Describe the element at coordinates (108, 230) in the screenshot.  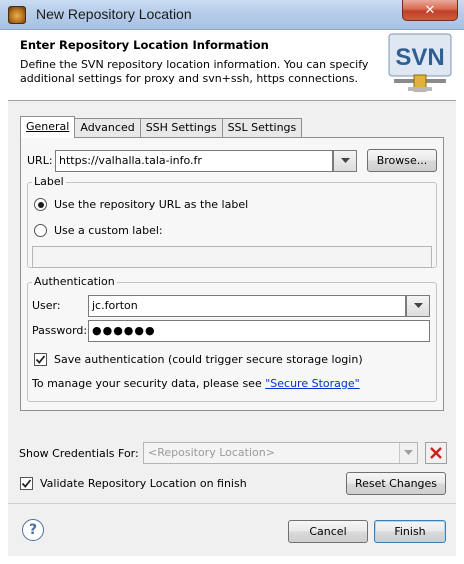
I see `use-custom-label-label: Use a custom label:` at that location.